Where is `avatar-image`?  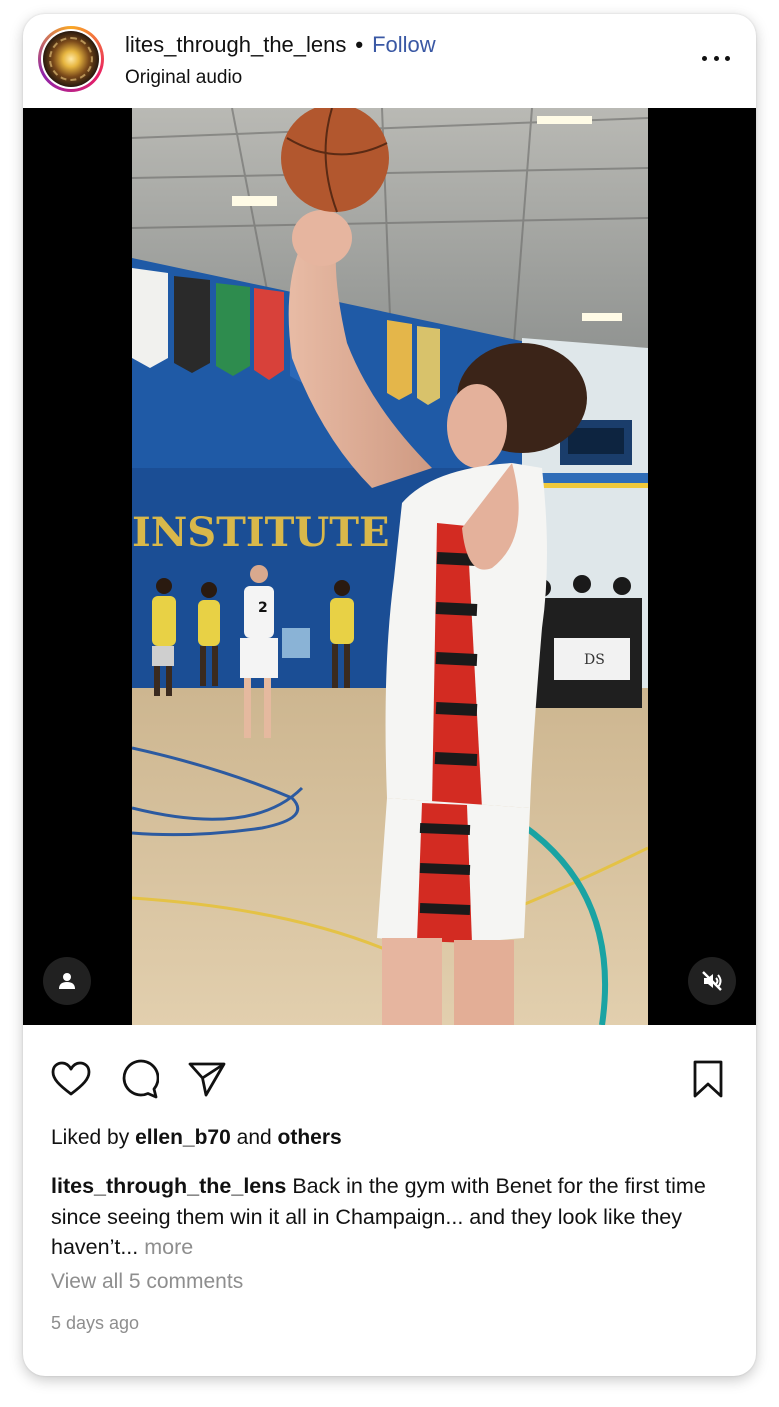
avatar-image is located at coordinates (71, 59).